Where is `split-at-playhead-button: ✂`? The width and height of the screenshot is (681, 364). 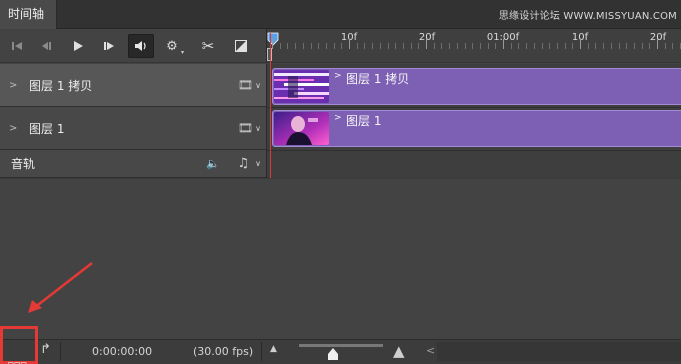
split-at-playhead-button: ✂ is located at coordinates (208, 46).